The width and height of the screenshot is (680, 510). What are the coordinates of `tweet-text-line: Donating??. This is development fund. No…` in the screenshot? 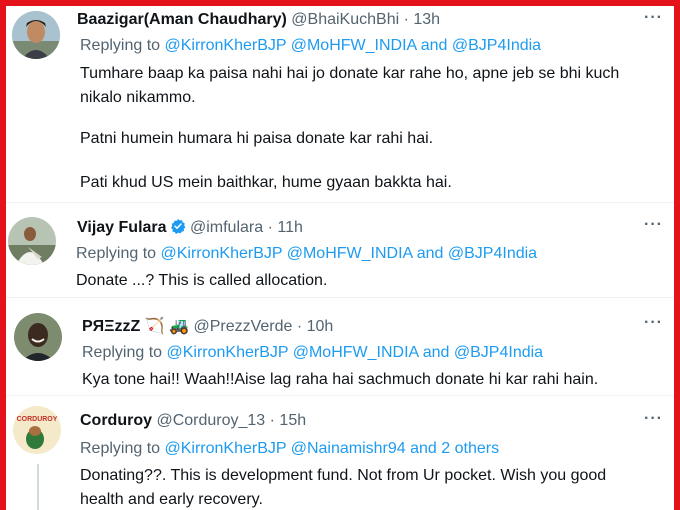 It's located at (343, 475).